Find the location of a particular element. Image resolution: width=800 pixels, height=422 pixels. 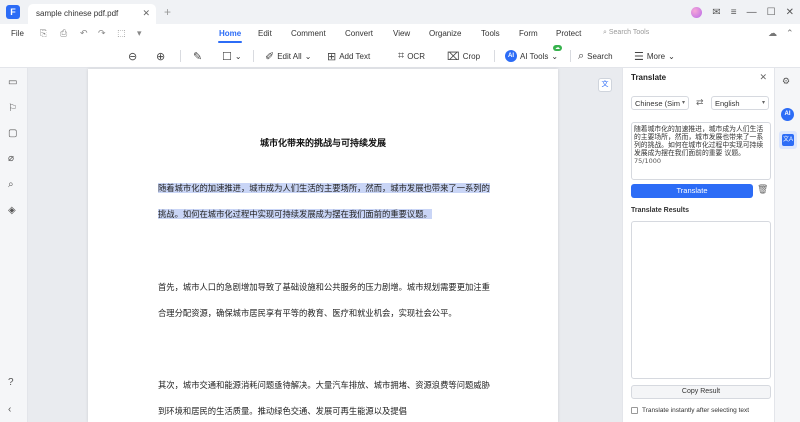

add-text-label: Add Text is located at coordinates (355, 56).